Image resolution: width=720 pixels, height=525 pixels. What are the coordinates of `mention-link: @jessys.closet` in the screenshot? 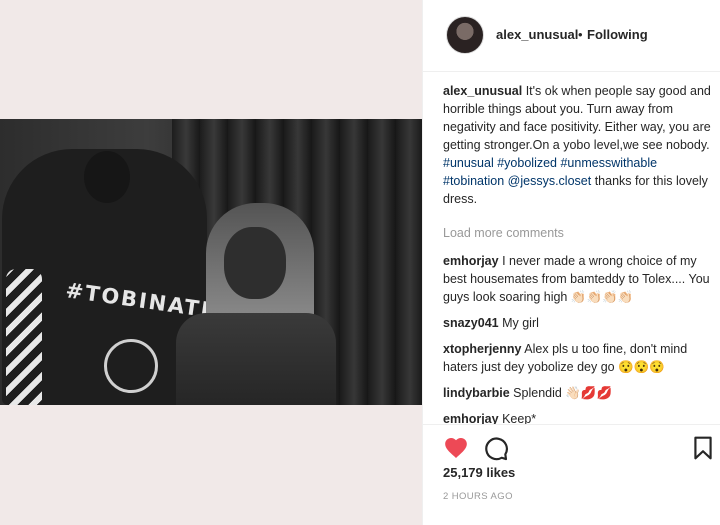 It's located at (550, 181).